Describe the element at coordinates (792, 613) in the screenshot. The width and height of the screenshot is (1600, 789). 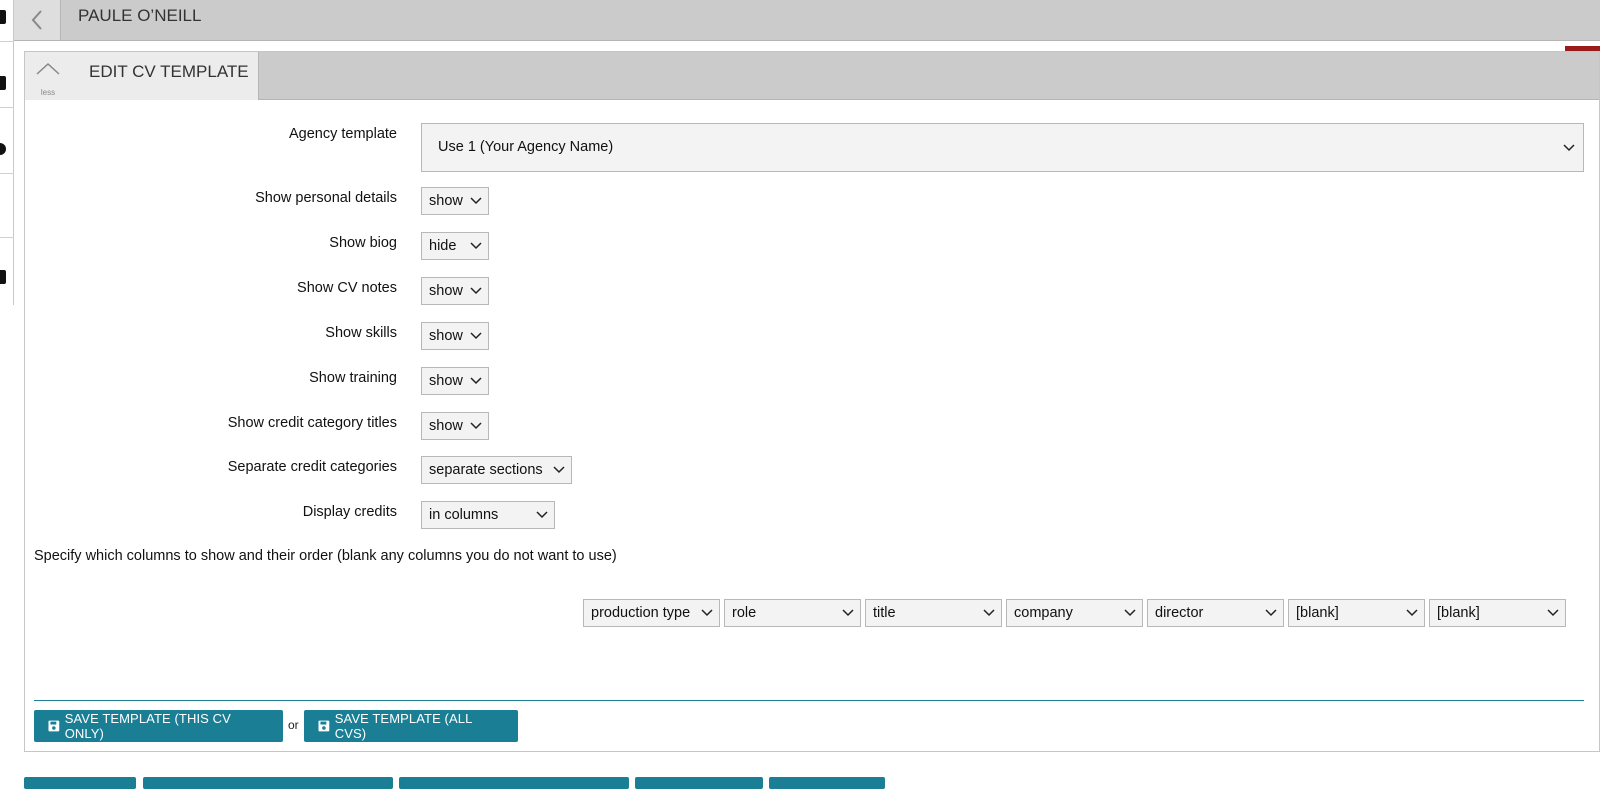
I see `column-select-2: role` at that location.